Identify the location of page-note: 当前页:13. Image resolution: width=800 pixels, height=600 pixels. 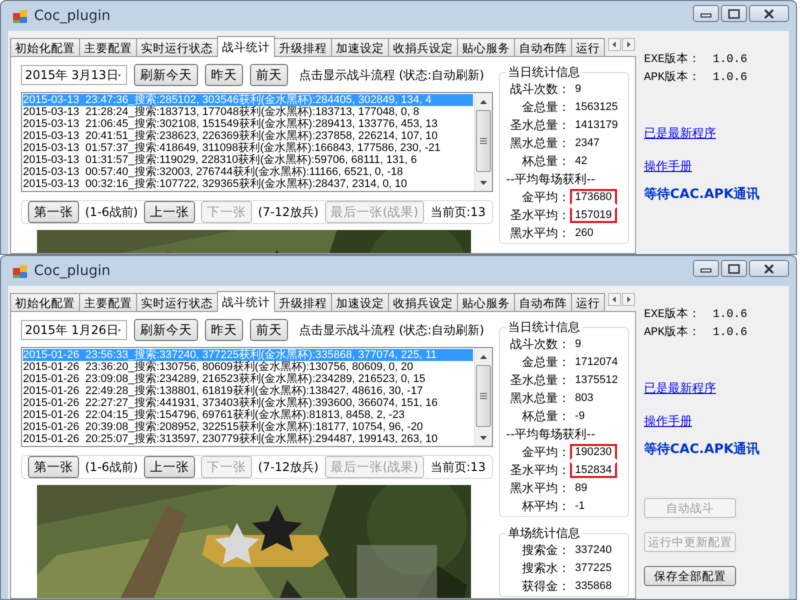
(458, 467).